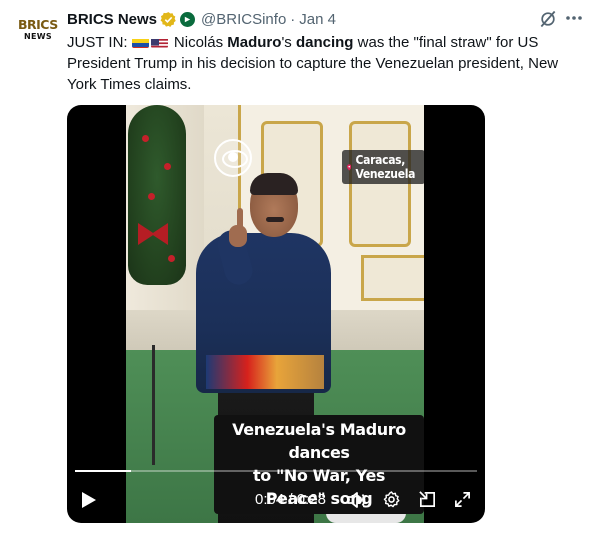 This screenshot has height=534, width=592. What do you see at coordinates (462, 499) in the screenshot?
I see `fullscreen-icon` at bounding box center [462, 499].